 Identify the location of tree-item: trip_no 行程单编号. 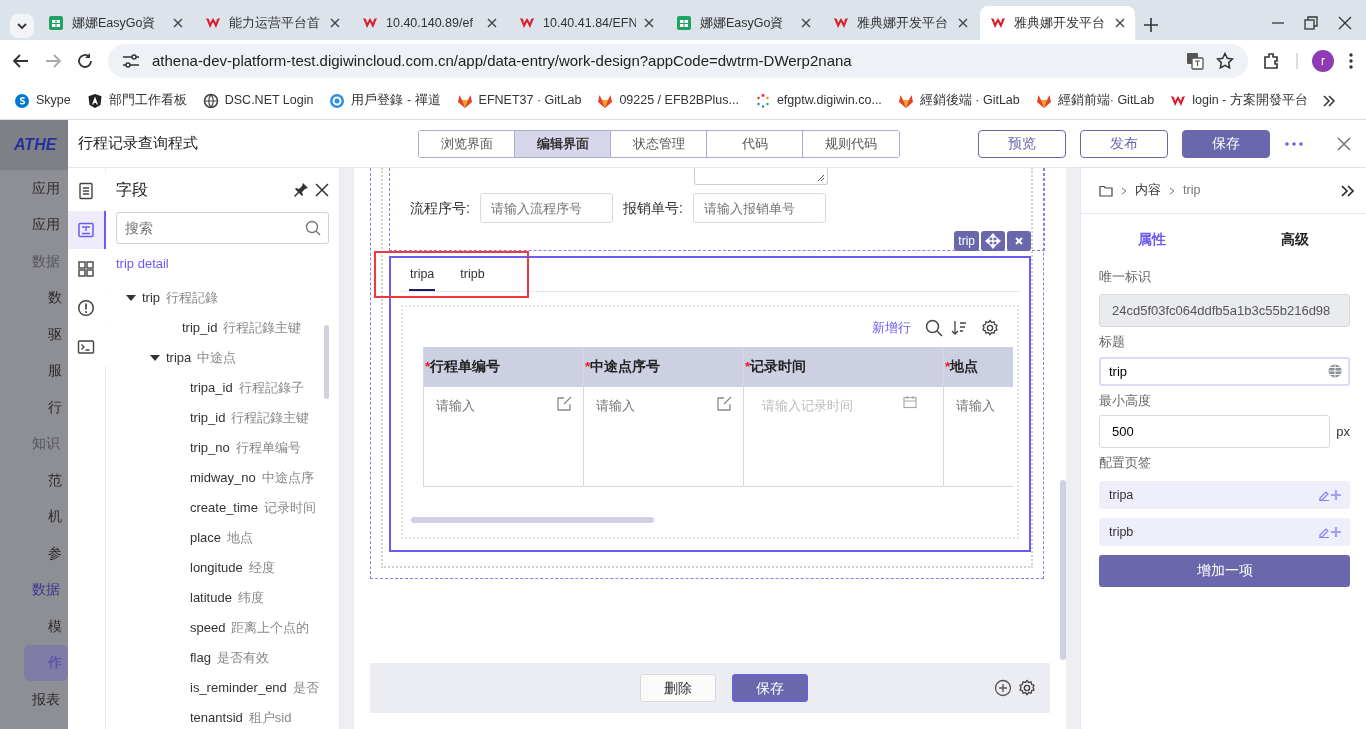
(215, 447).